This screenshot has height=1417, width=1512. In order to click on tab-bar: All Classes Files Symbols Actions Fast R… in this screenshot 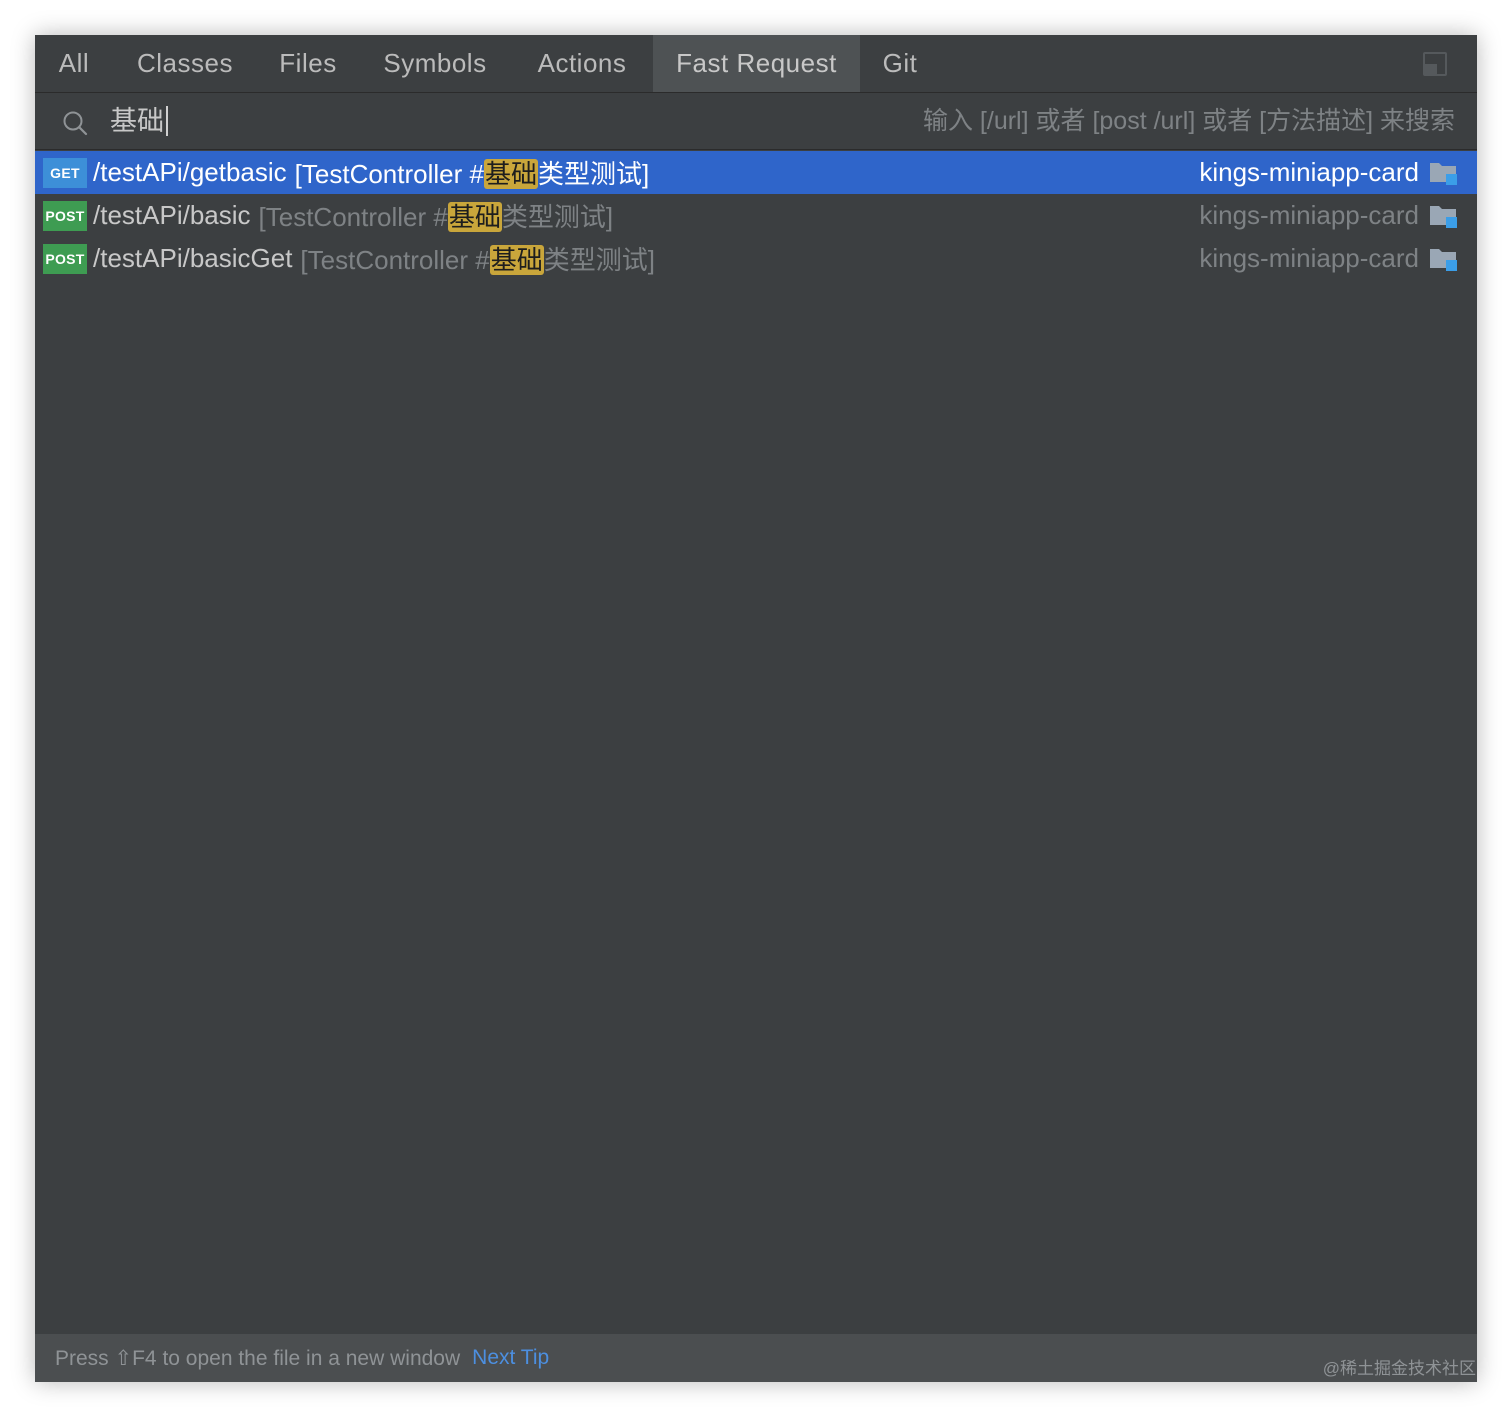, I will do `click(756, 64)`.